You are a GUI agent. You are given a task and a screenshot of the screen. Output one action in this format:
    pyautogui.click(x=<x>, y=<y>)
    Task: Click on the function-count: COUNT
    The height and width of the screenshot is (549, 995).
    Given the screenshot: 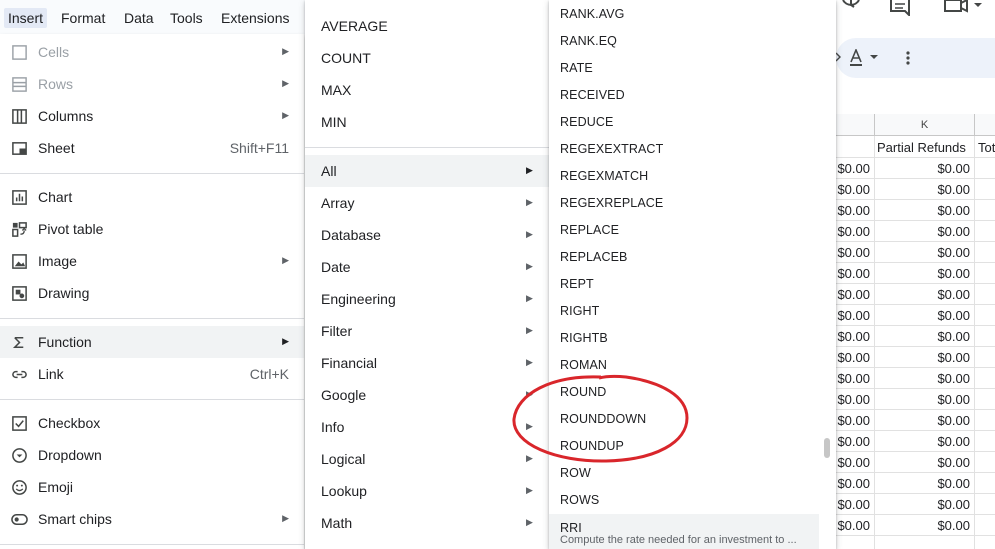 What is the action you would take?
    pyautogui.click(x=427, y=58)
    